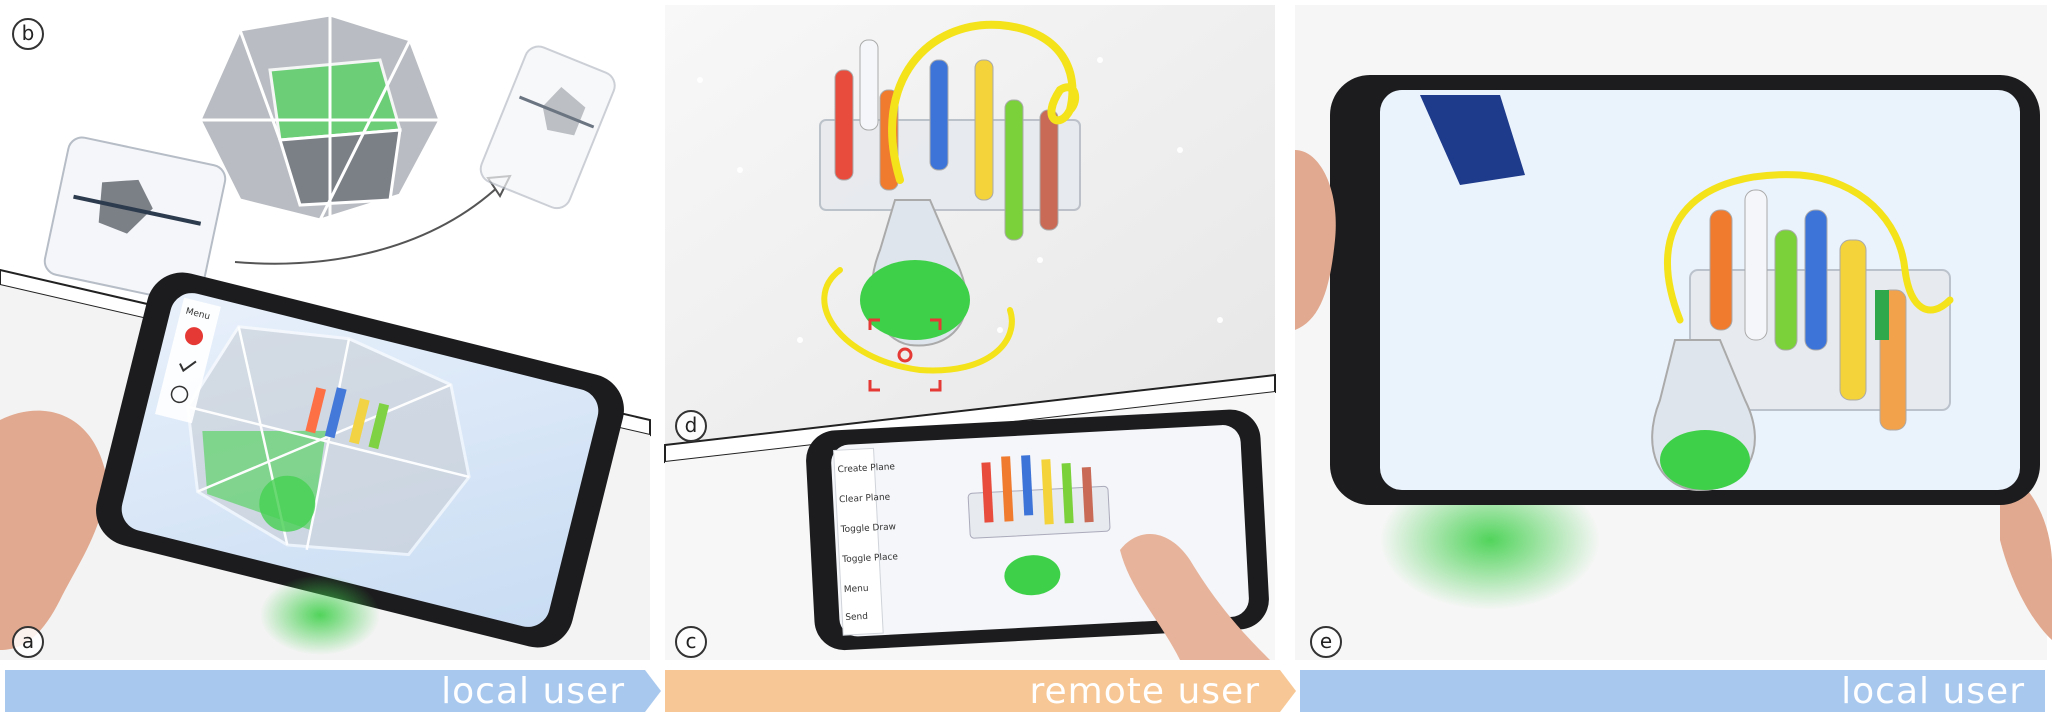  Describe the element at coordinates (1326, 642) in the screenshot. I see `panel-label-e: e` at that location.